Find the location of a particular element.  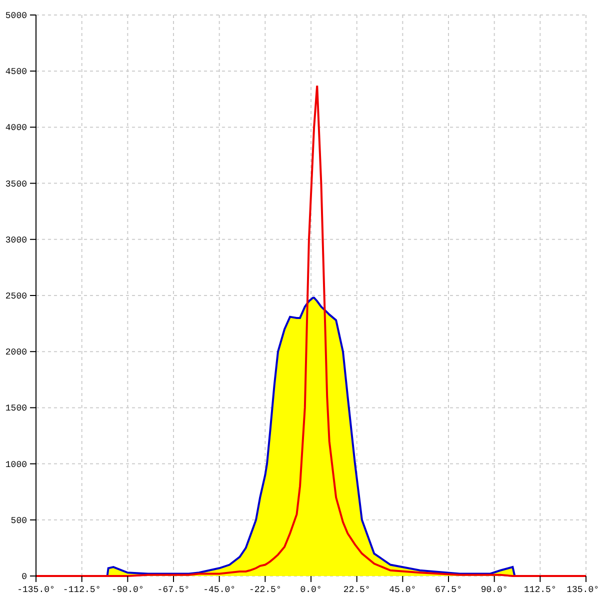

tick-label: 5000 is located at coordinates (16, 16).